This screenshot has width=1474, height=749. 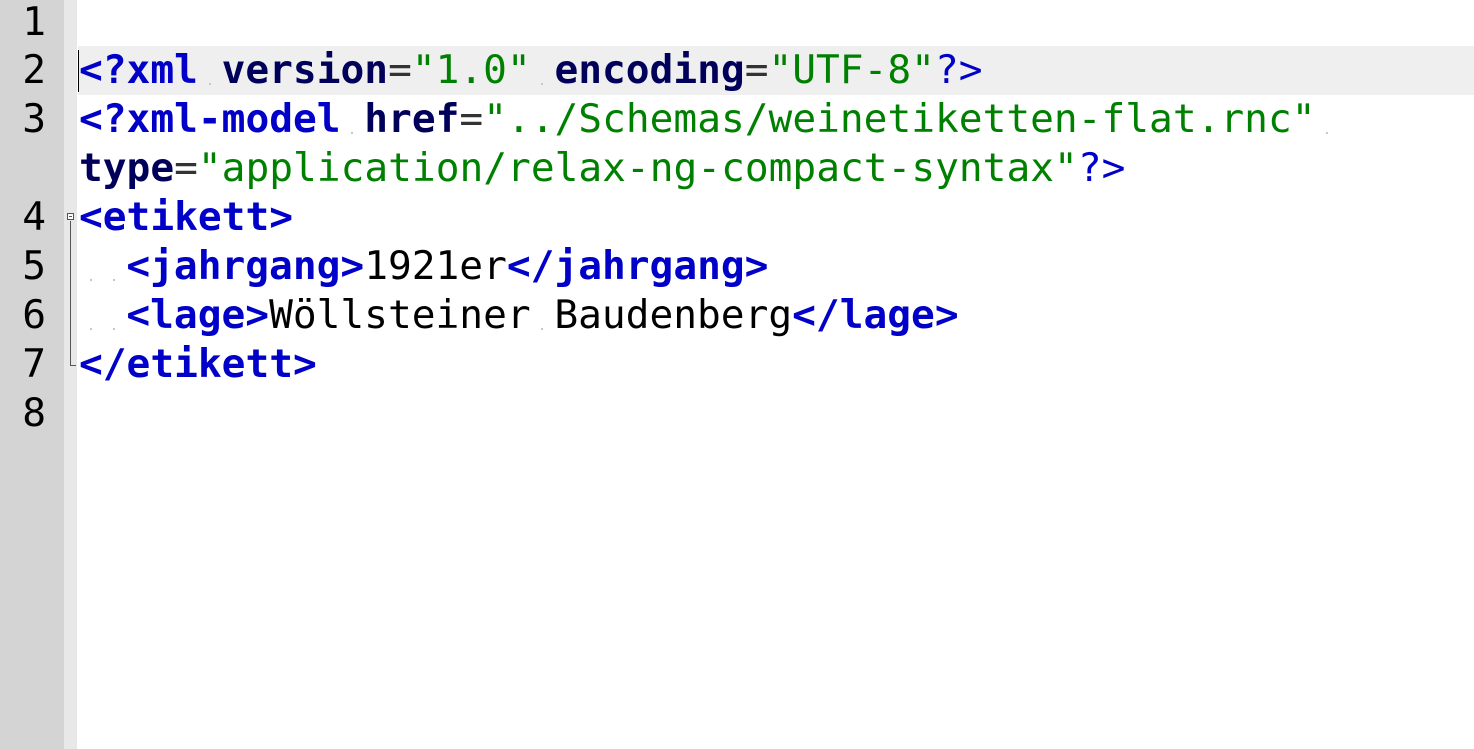 What do you see at coordinates (673, 315) in the screenshot?
I see `element-text: Baudenberg` at bounding box center [673, 315].